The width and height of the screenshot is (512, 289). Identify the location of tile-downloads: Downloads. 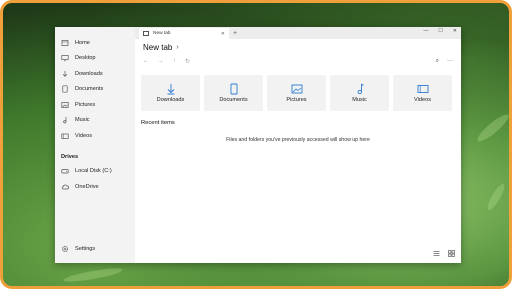
(170, 93).